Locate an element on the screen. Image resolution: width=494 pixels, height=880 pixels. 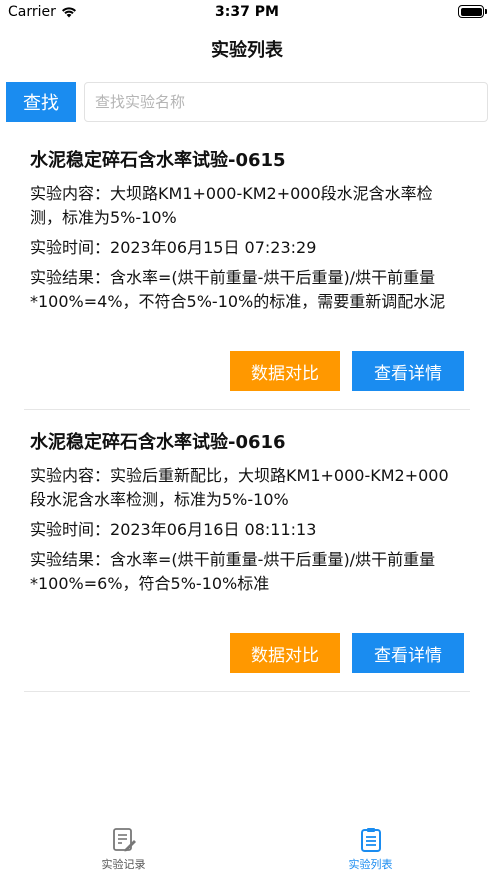
page-title: 实验列表 is located at coordinates (247, 50).